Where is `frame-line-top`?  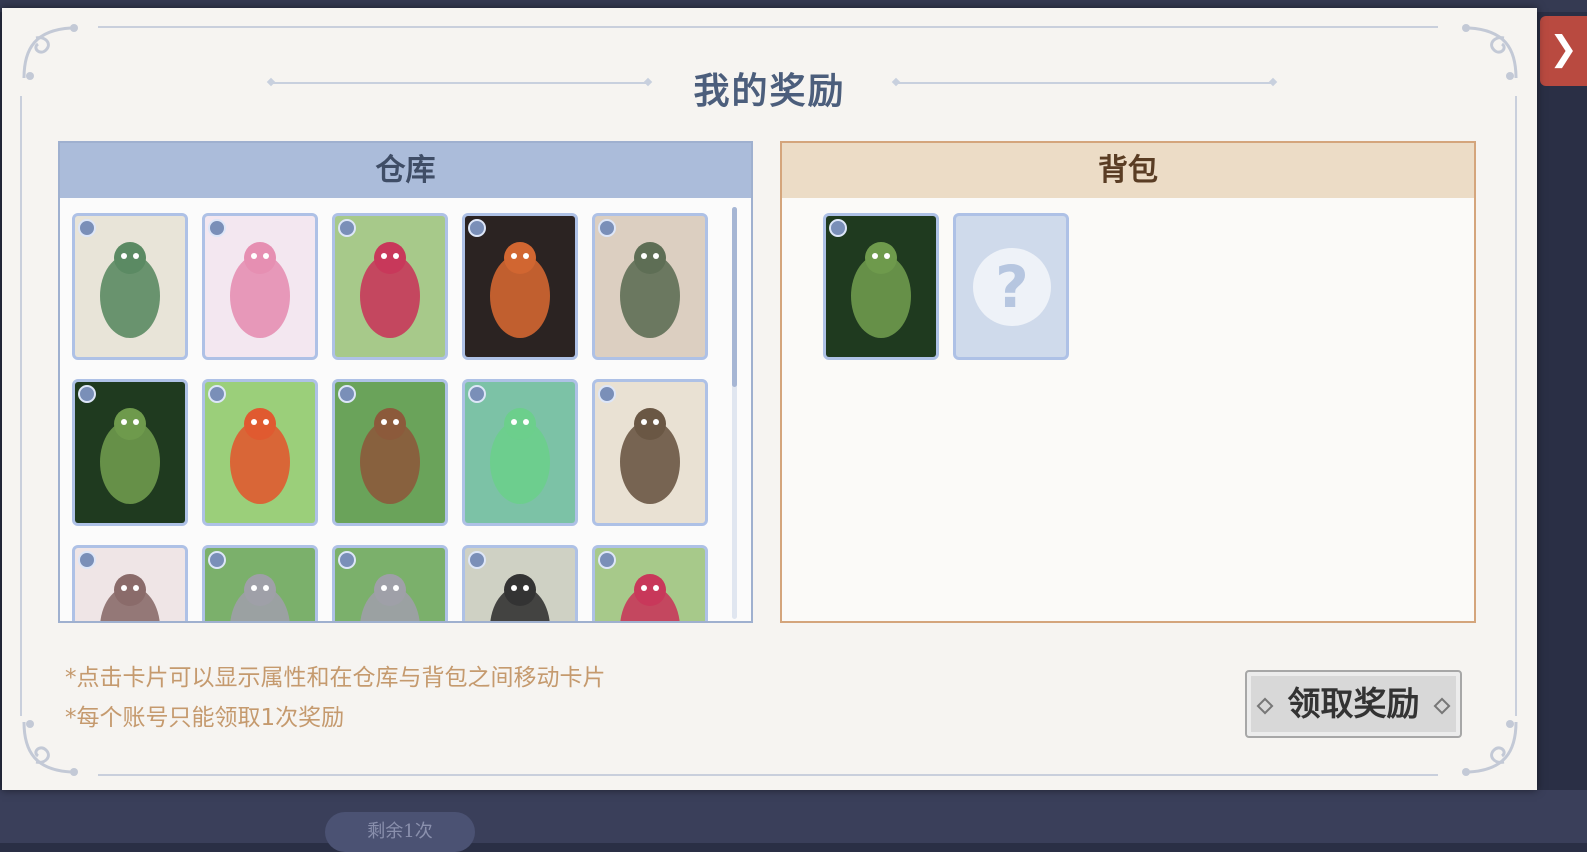 frame-line-top is located at coordinates (768, 27).